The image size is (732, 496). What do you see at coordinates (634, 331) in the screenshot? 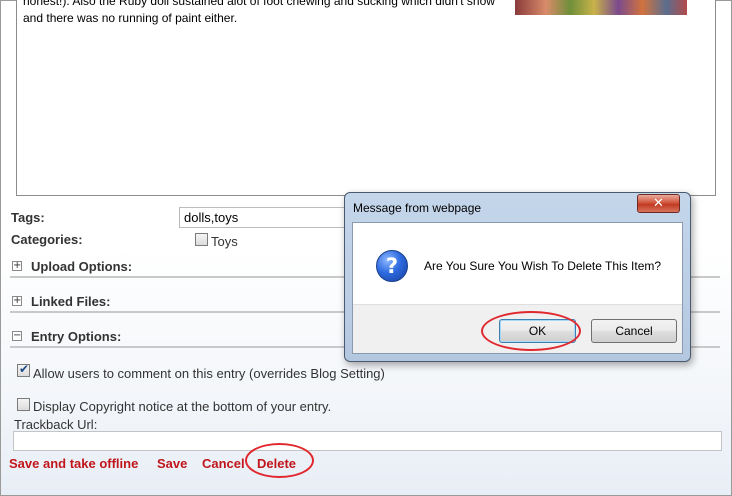
I see `cancel-button: Cancel` at bounding box center [634, 331].